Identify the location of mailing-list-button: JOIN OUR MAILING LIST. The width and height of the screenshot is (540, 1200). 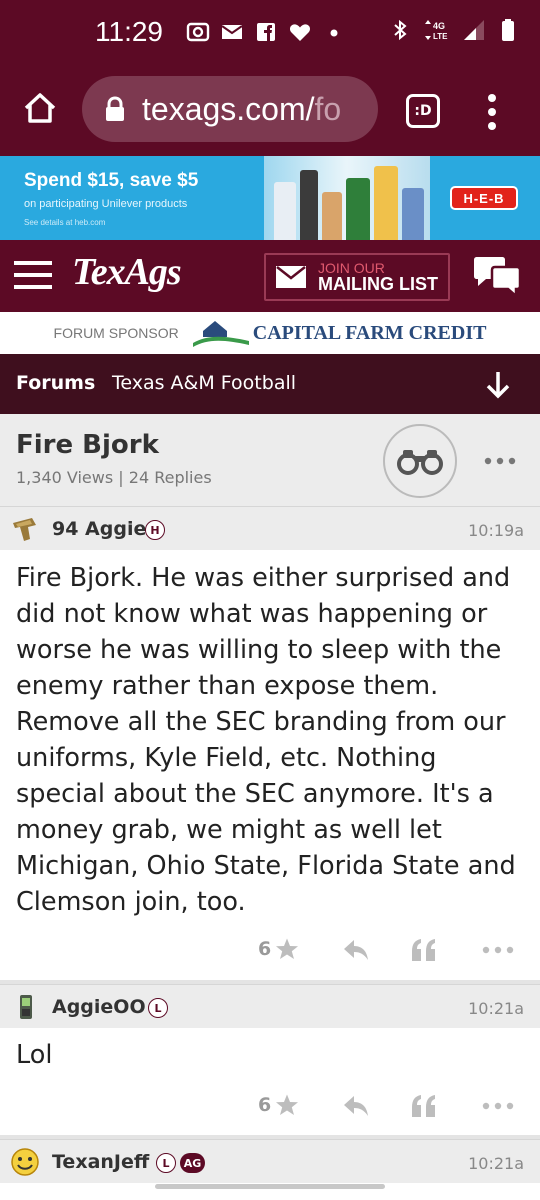
(357, 277).